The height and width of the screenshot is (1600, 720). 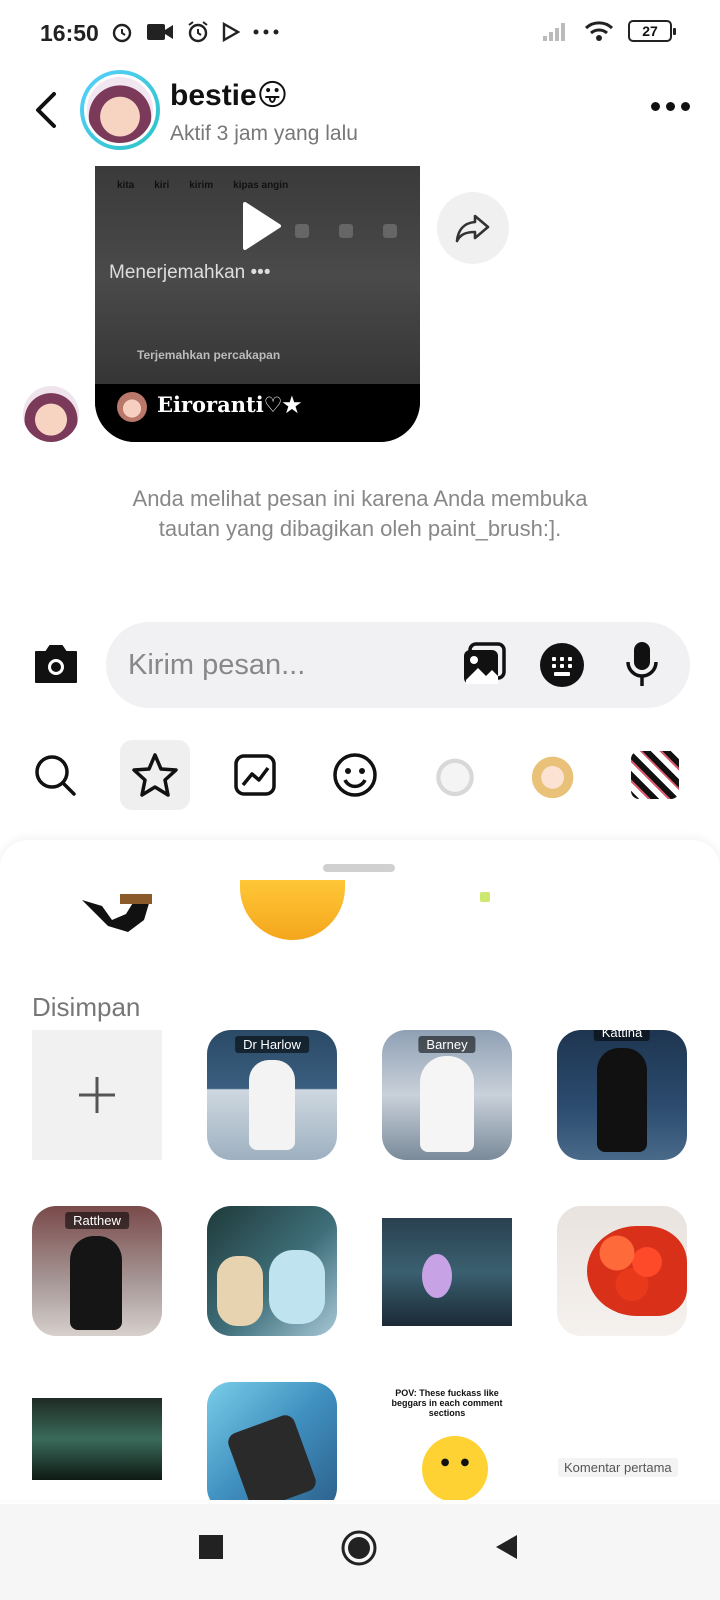 I want to click on smiley-icon, so click(x=355, y=775).